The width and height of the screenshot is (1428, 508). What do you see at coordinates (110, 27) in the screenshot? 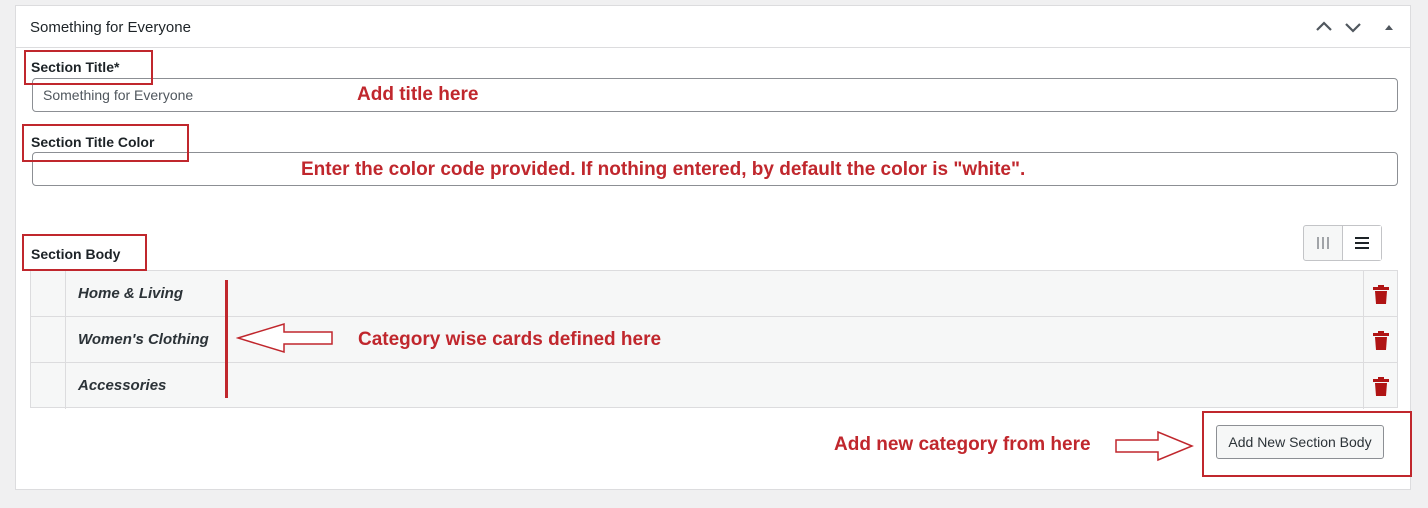
I see `panel-title: Something for Everyone` at bounding box center [110, 27].